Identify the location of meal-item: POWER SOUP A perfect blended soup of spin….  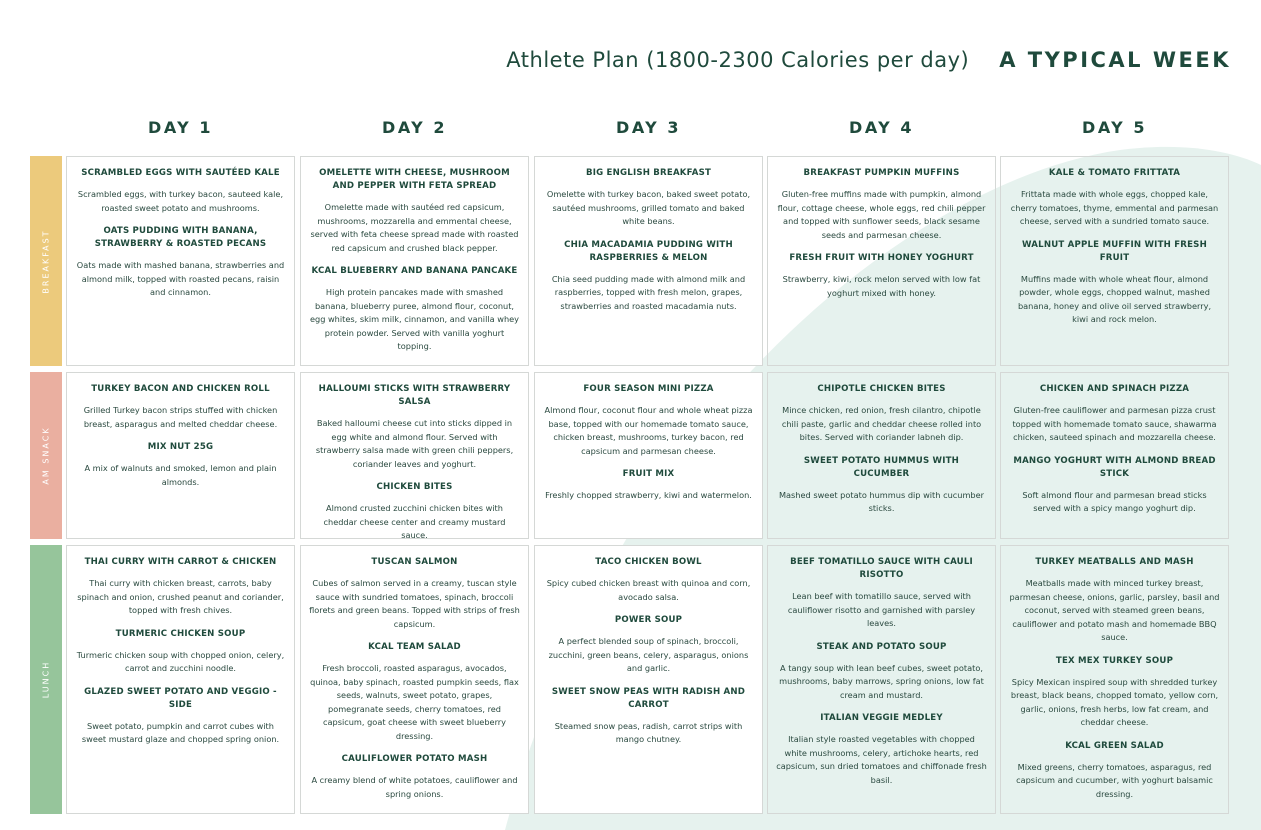
(648, 645).